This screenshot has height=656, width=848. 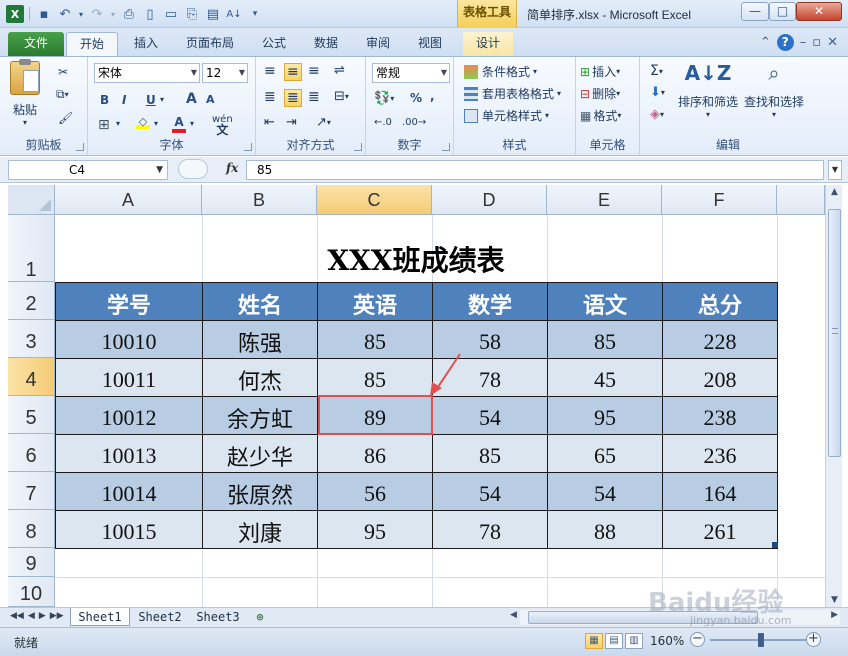 I want to click on table-resize-handle, so click(x=775, y=545).